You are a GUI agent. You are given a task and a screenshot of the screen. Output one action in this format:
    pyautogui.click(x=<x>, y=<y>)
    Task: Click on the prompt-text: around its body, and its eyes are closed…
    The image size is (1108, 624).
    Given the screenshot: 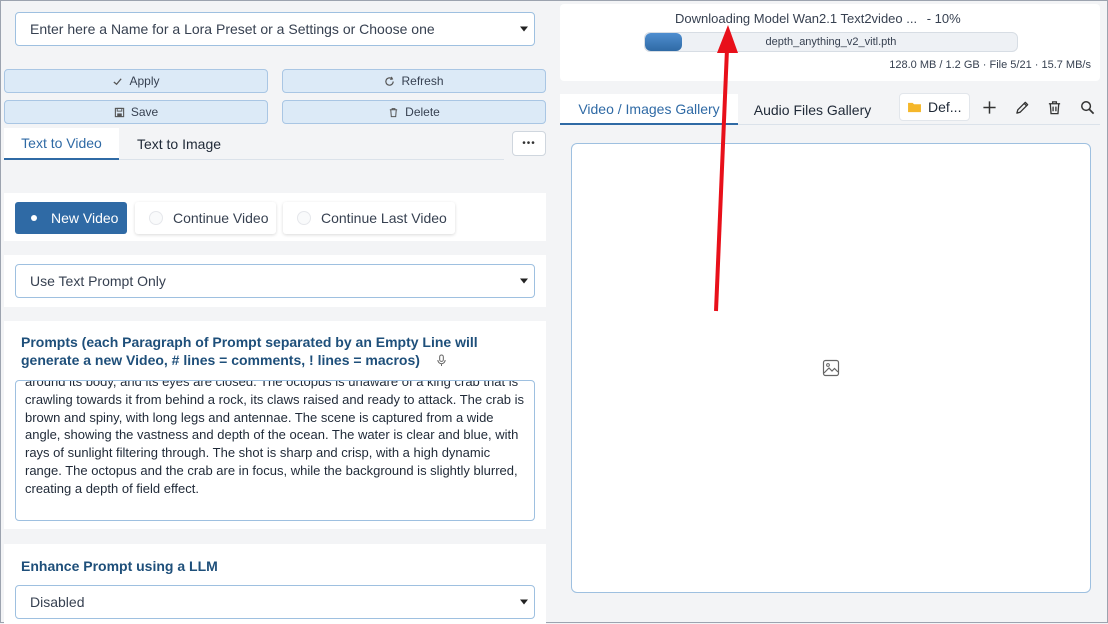 What is the action you would take?
    pyautogui.click(x=275, y=438)
    